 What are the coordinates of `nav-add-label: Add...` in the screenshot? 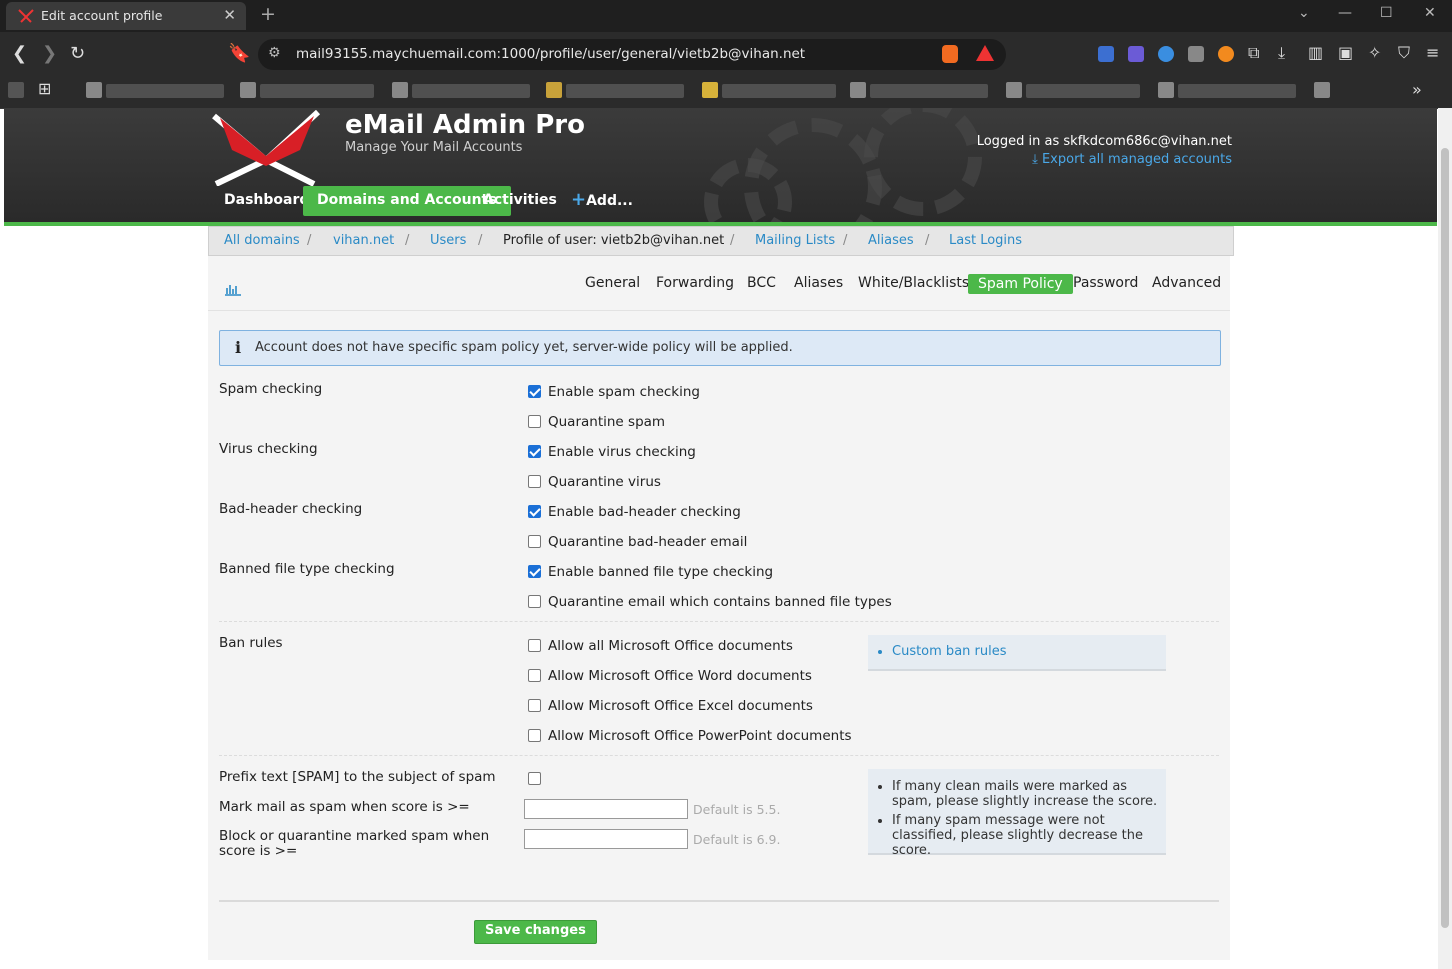 It's located at (609, 201).